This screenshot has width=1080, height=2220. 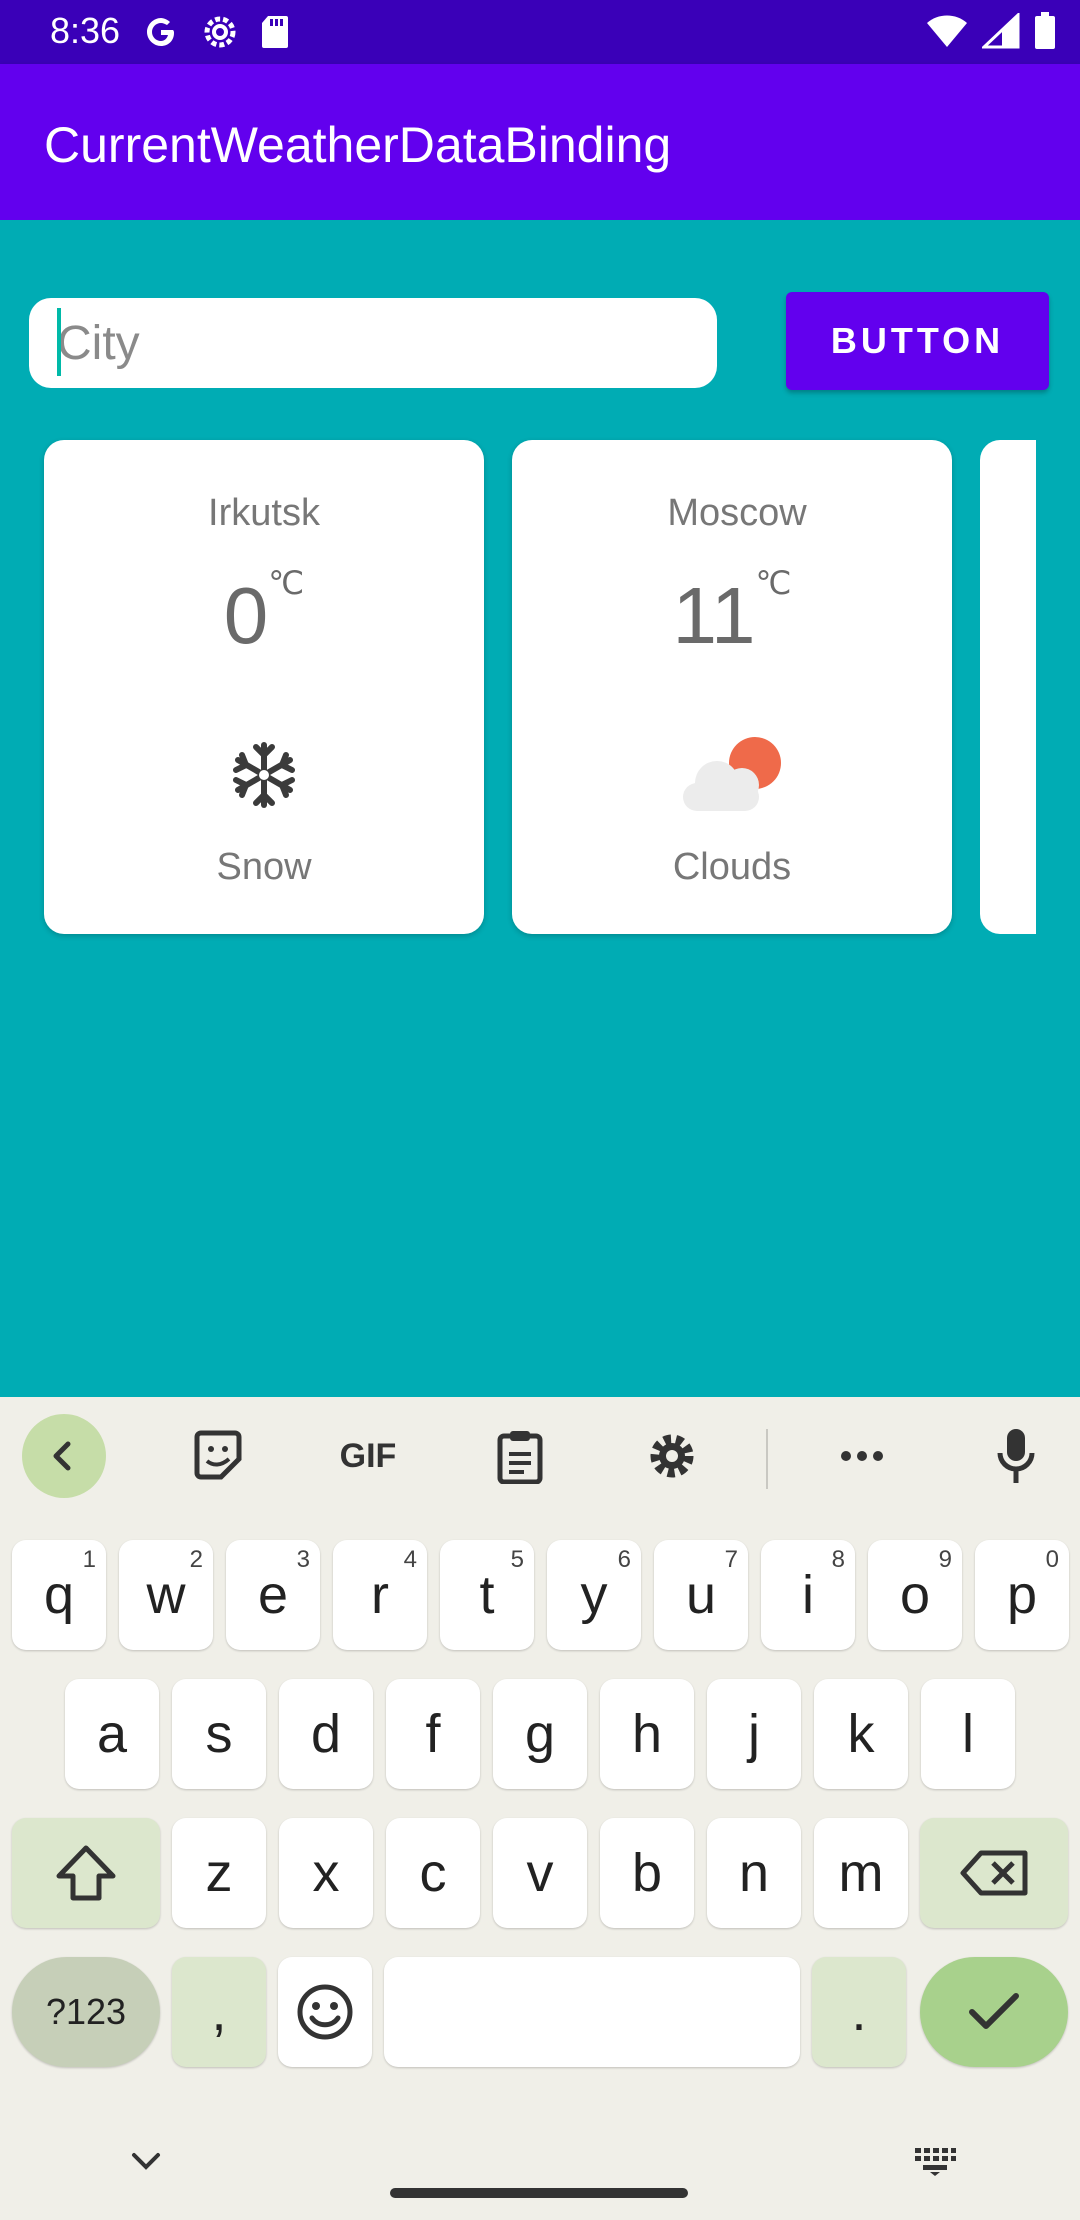 I want to click on key-label: b, so click(x=647, y=1873).